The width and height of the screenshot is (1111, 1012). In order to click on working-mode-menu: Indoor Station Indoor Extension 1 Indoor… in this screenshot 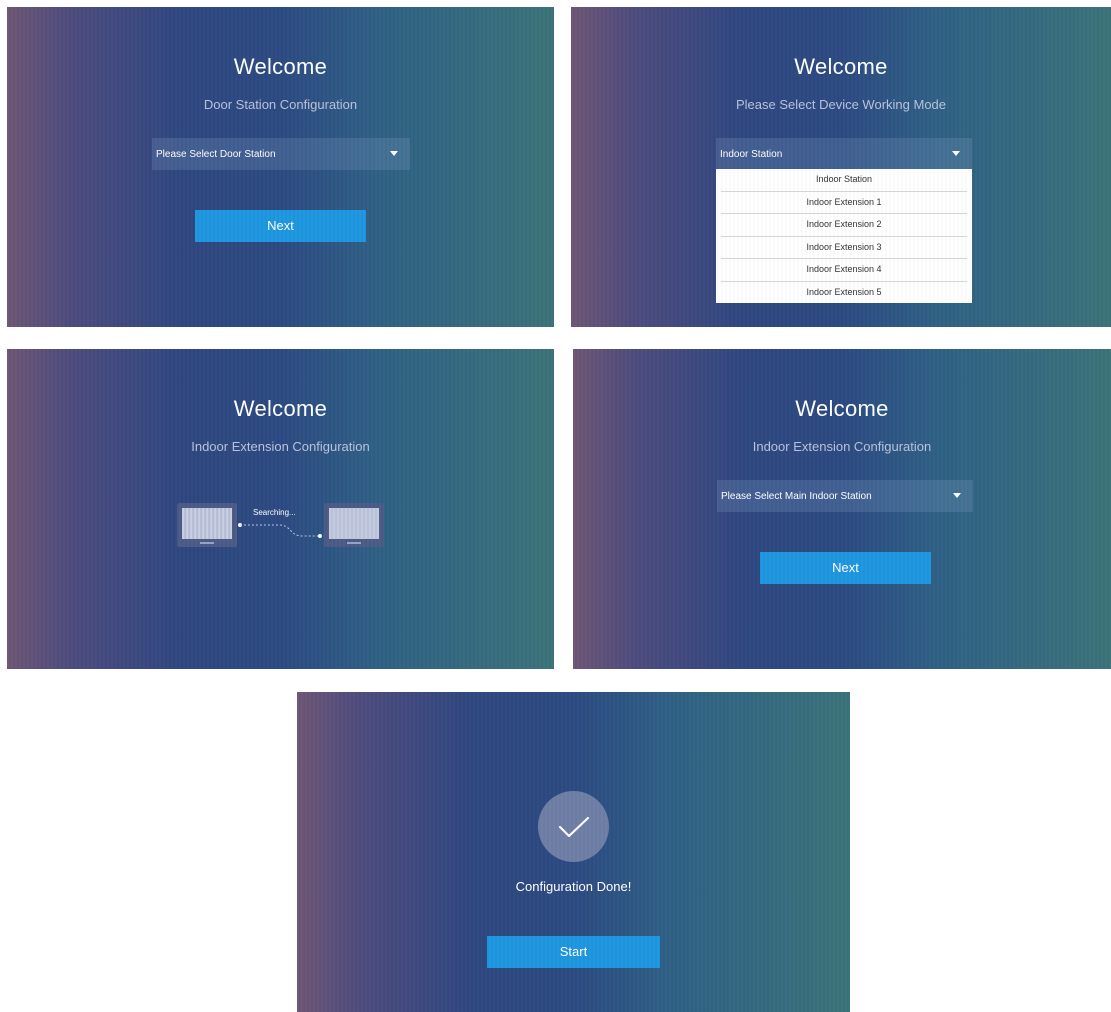, I will do `click(844, 236)`.